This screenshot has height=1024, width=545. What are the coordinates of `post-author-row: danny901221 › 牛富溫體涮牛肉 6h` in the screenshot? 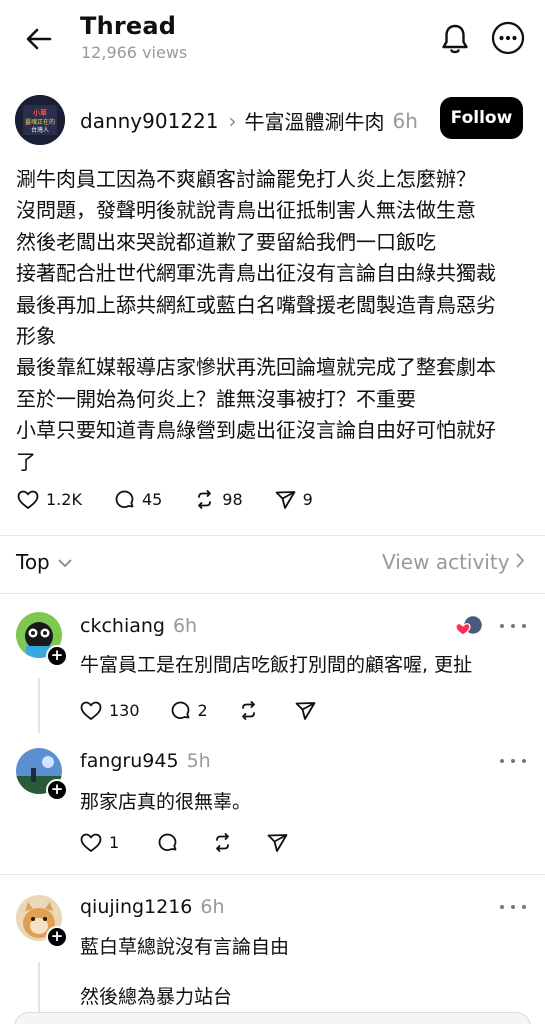 It's located at (249, 120).